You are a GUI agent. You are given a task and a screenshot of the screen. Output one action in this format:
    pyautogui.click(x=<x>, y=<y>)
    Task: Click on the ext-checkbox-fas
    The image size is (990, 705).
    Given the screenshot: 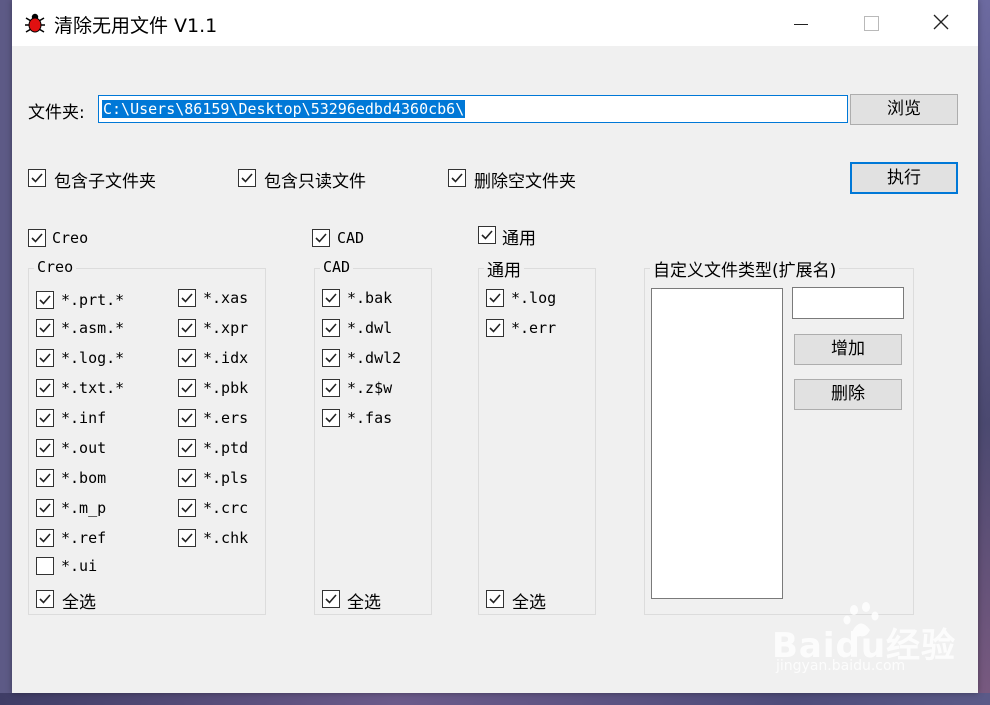 What is the action you would take?
    pyautogui.click(x=331, y=418)
    